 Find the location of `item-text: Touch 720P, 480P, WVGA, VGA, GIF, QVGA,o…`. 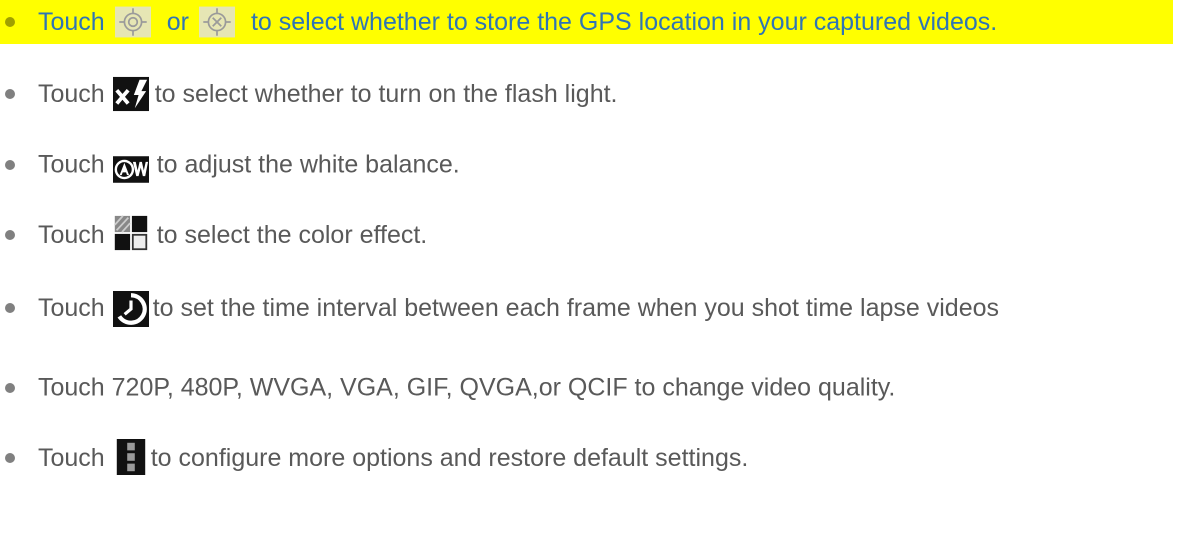

item-text: Touch 720P, 480P, WVGA, VGA, GIF, QVGA,o… is located at coordinates (467, 387).